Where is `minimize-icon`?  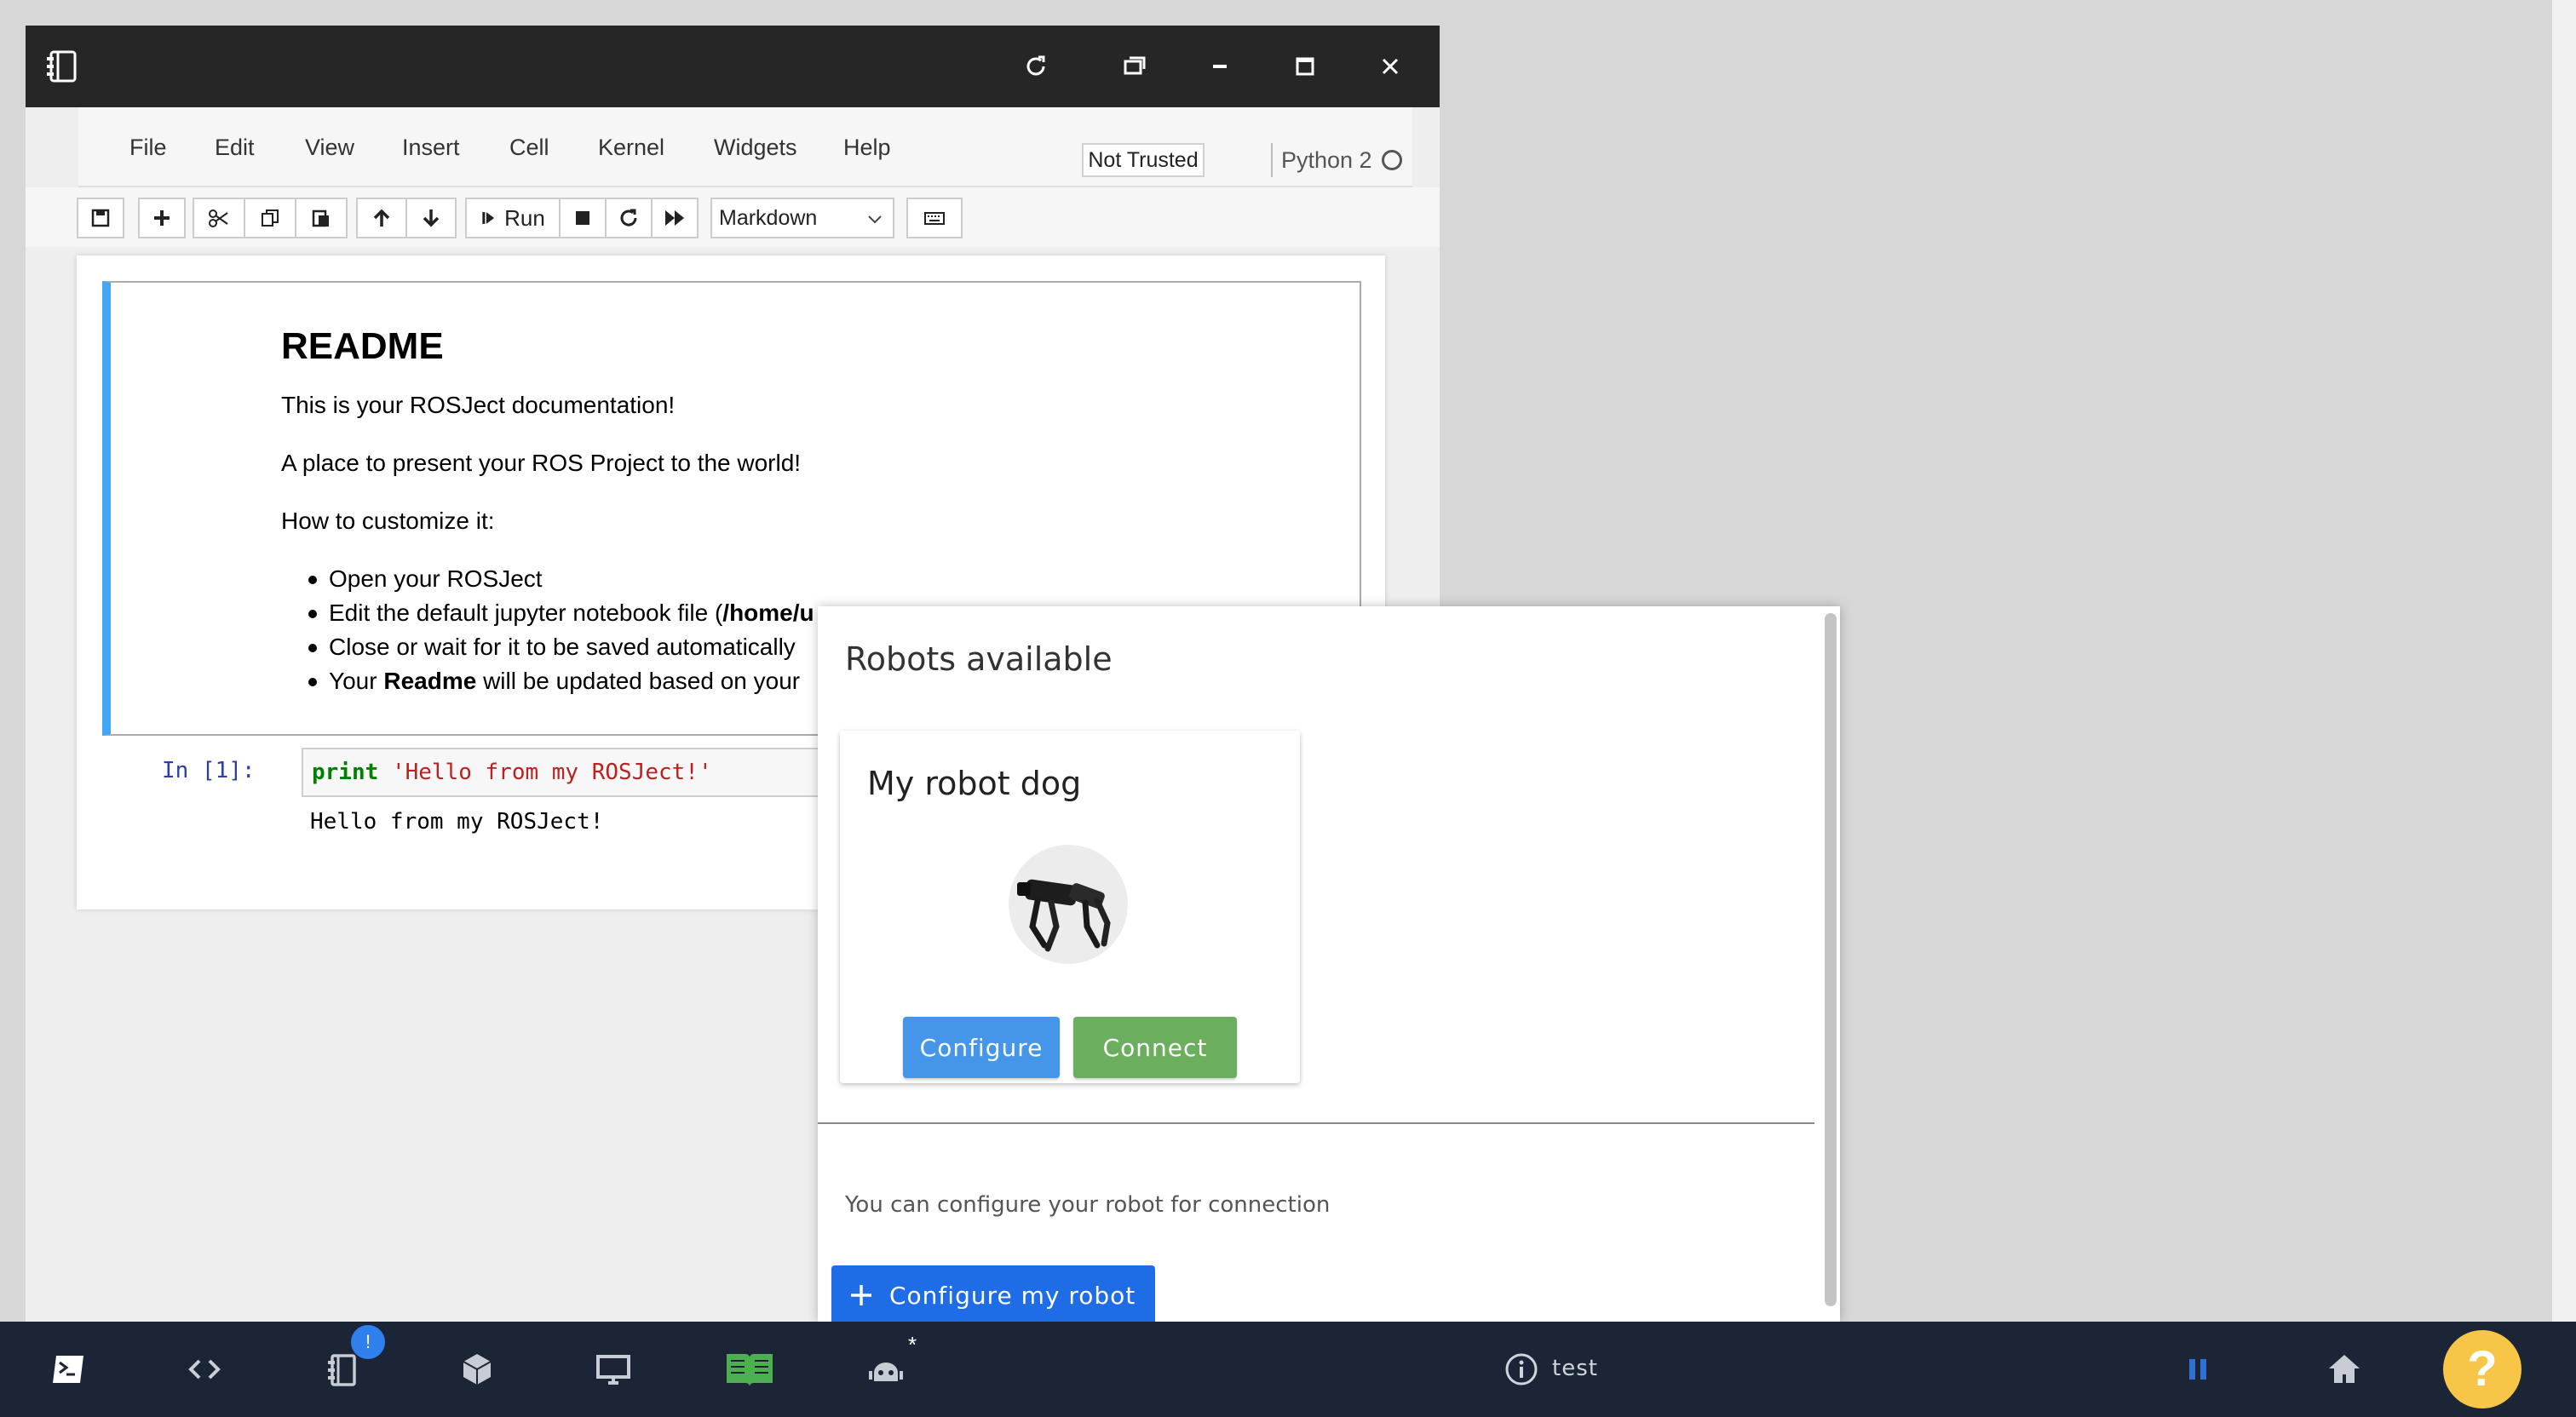
minimize-icon is located at coordinates (1220, 66).